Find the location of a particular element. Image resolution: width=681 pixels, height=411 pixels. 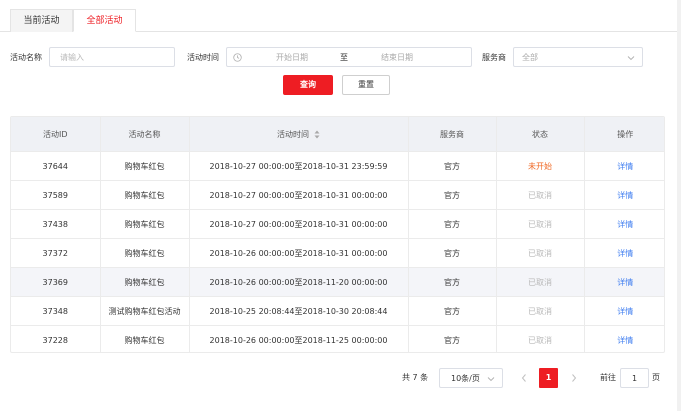

activity-time-label: 活动时间 is located at coordinates (203, 57).